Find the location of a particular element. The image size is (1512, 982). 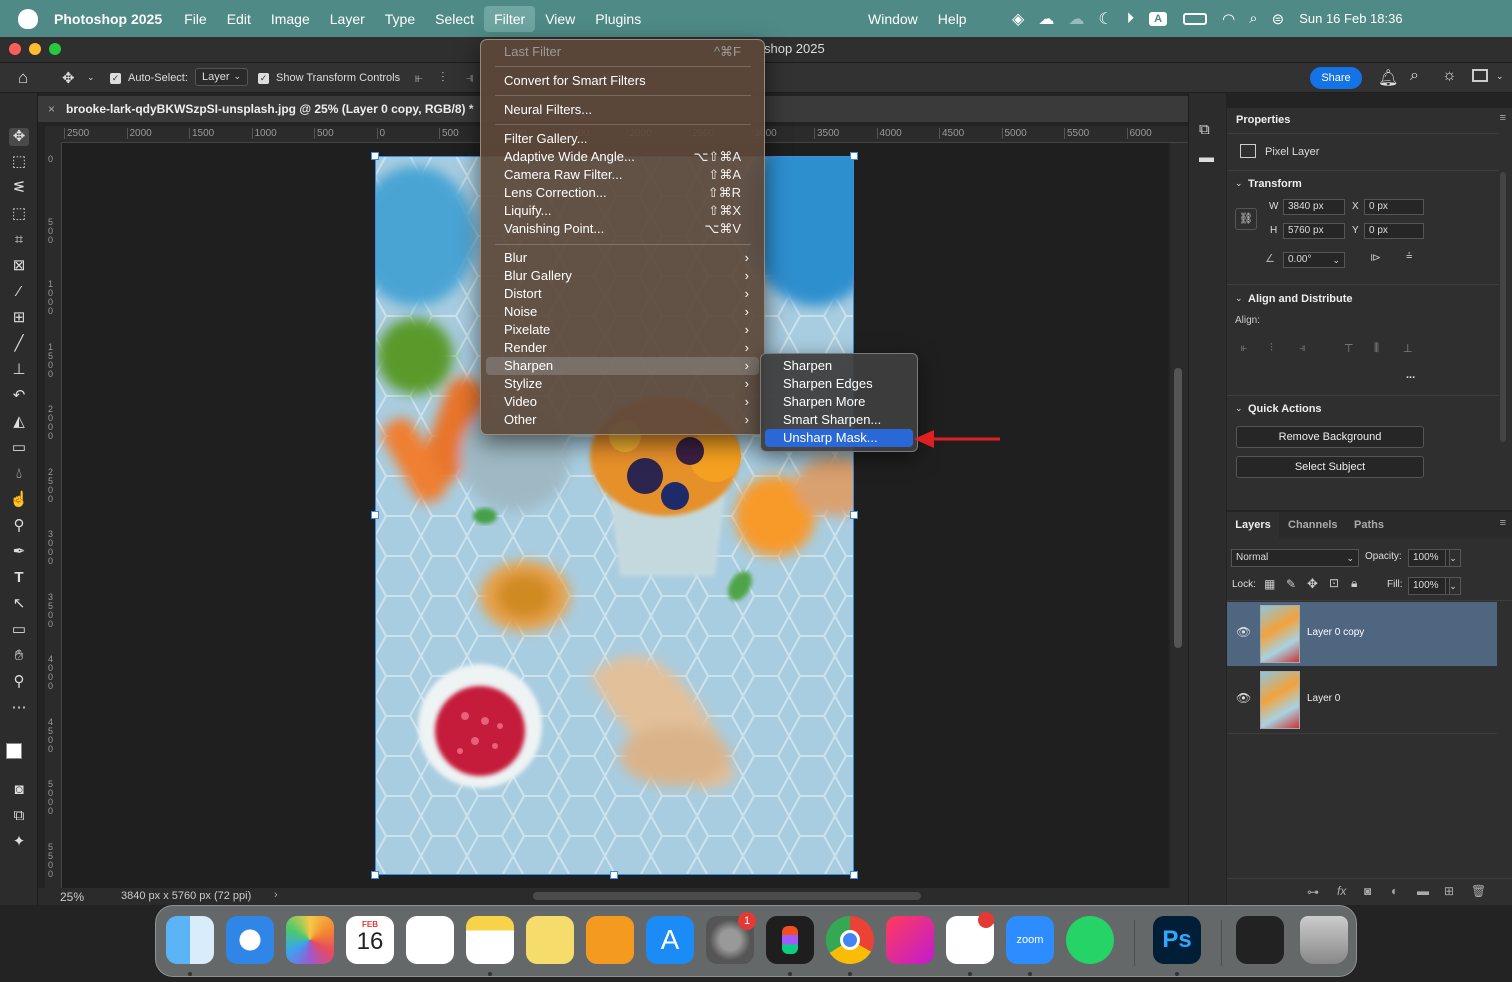

generative-icon: ✦ is located at coordinates (19, 842).